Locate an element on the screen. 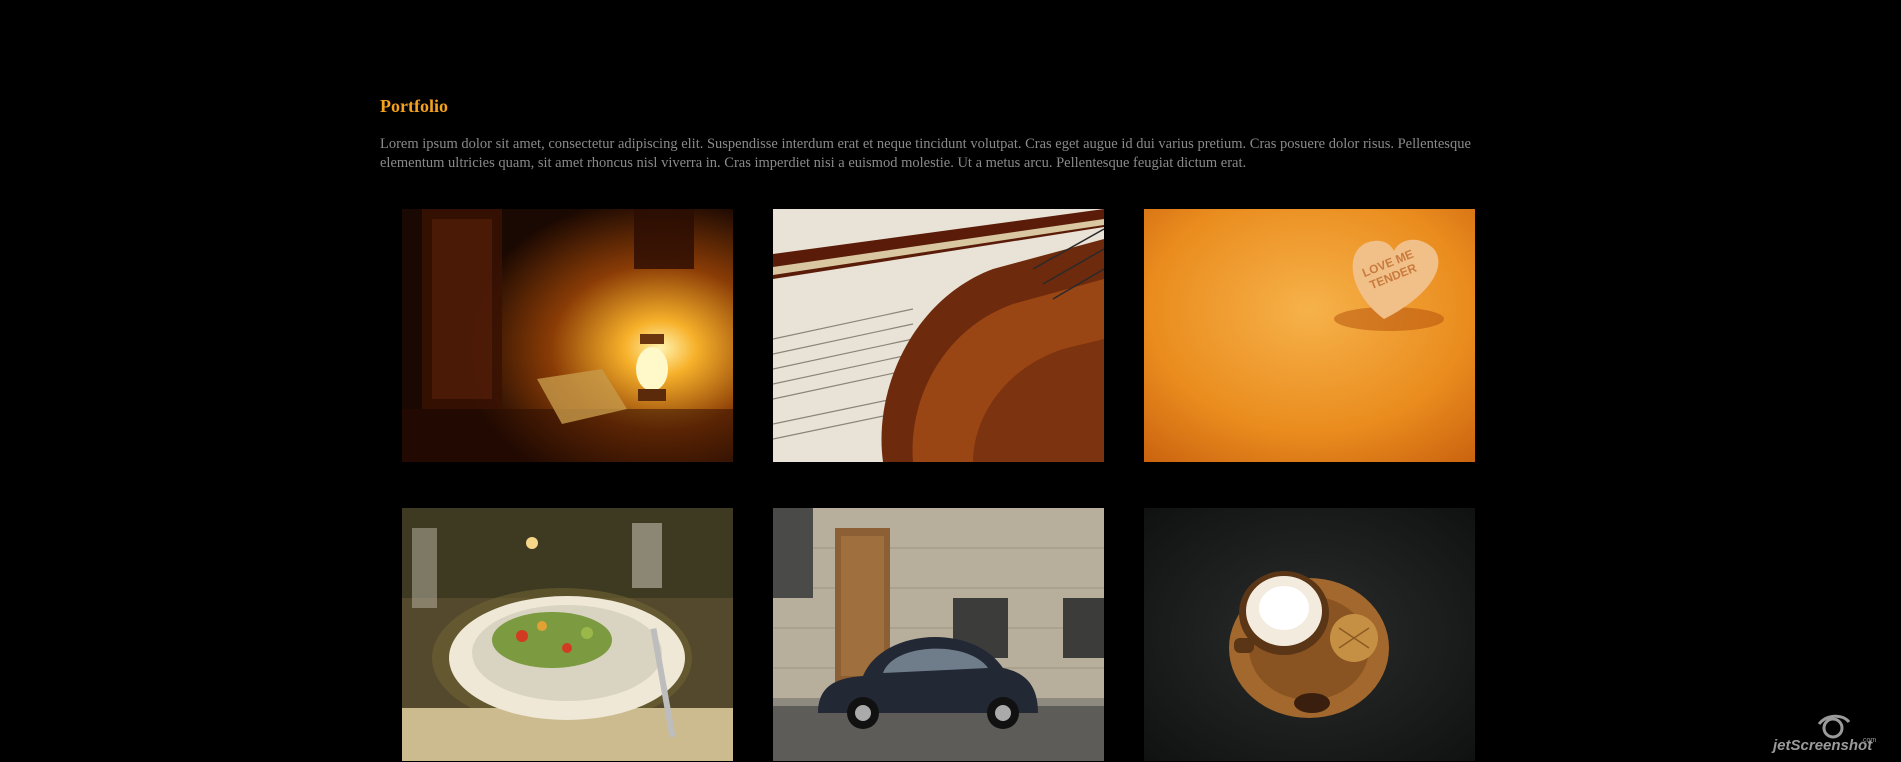  candy-heart-photo: LOVE ME TENDER is located at coordinates (1309, 335).